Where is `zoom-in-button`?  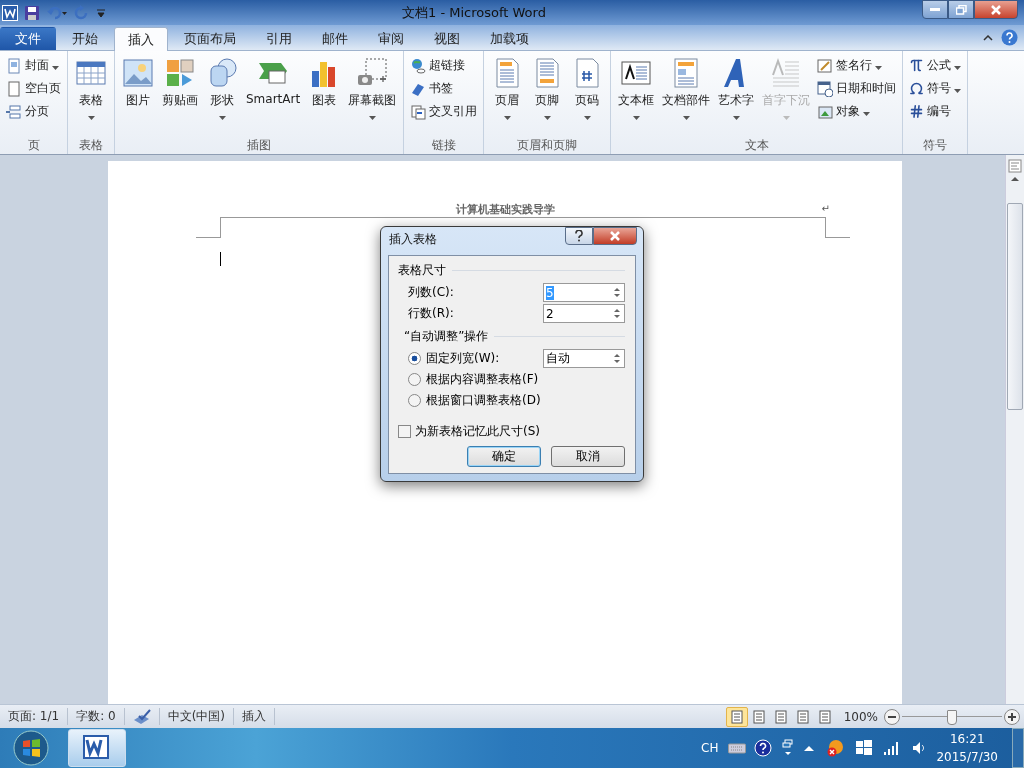 zoom-in-button is located at coordinates (1012, 716).